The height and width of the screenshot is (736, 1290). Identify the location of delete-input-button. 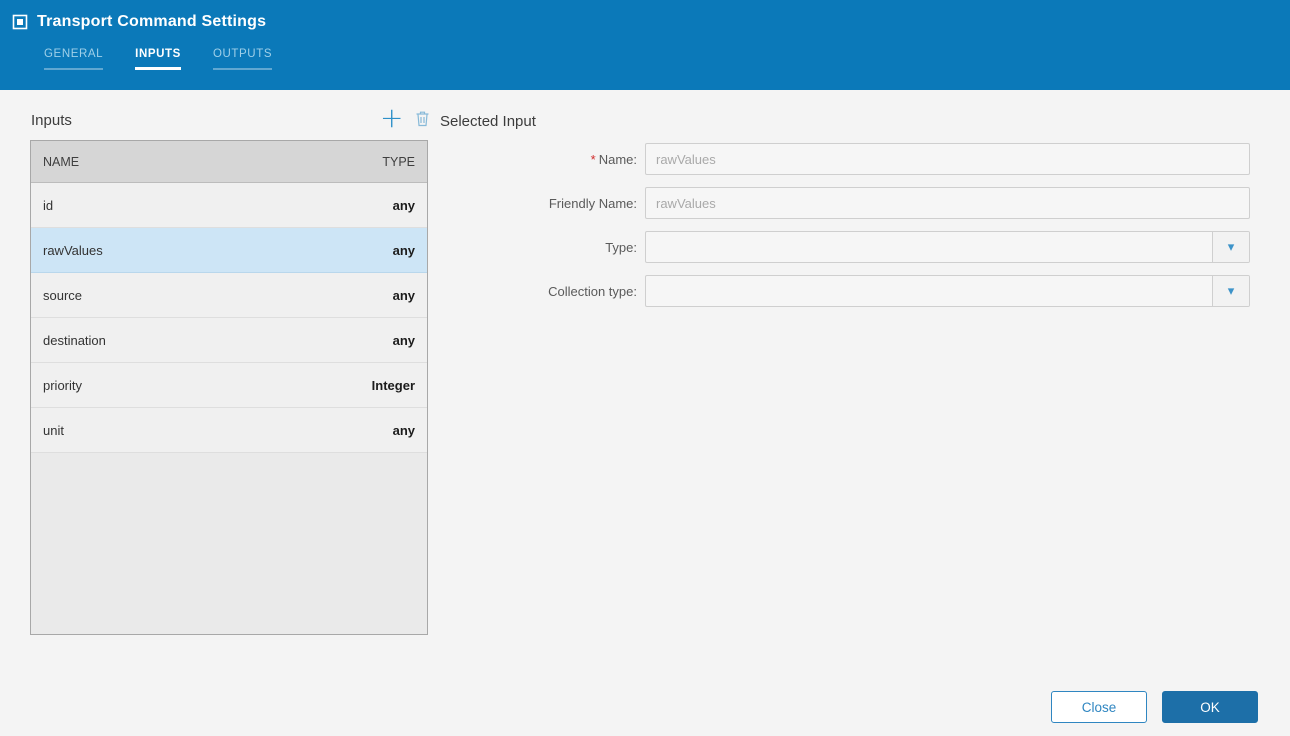
(422, 120).